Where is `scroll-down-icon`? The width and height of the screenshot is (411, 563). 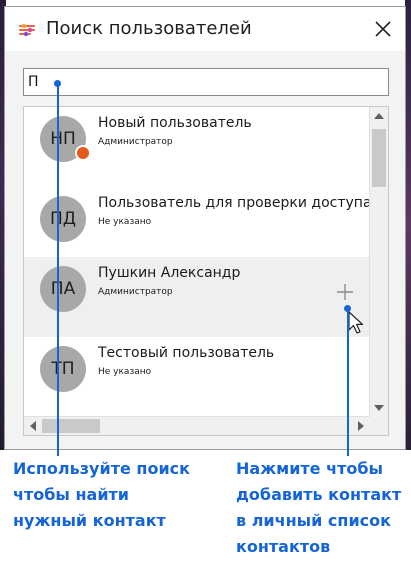 scroll-down-icon is located at coordinates (379, 408).